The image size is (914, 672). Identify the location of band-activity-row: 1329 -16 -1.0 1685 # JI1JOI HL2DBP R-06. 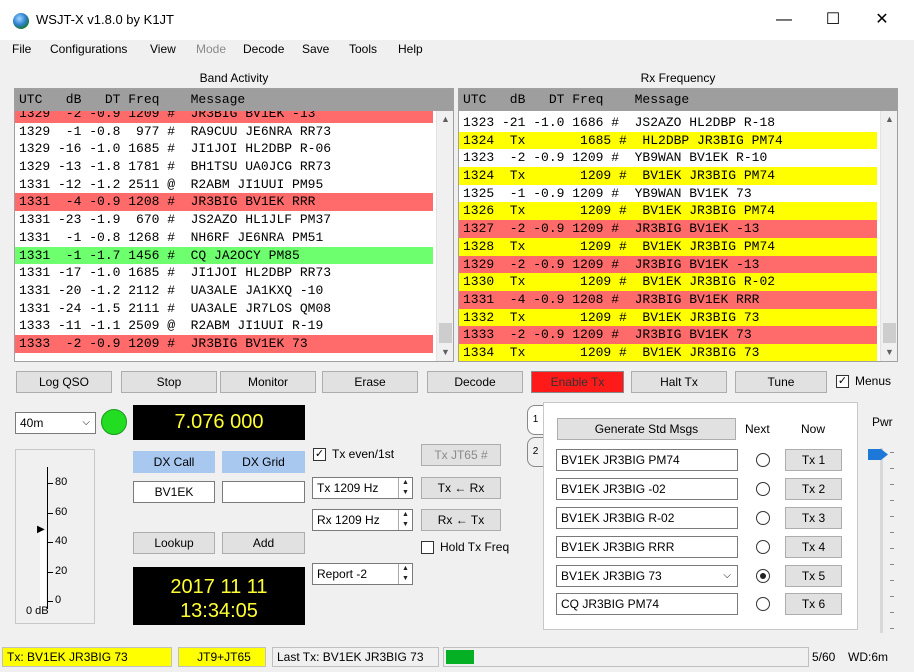
(224, 149).